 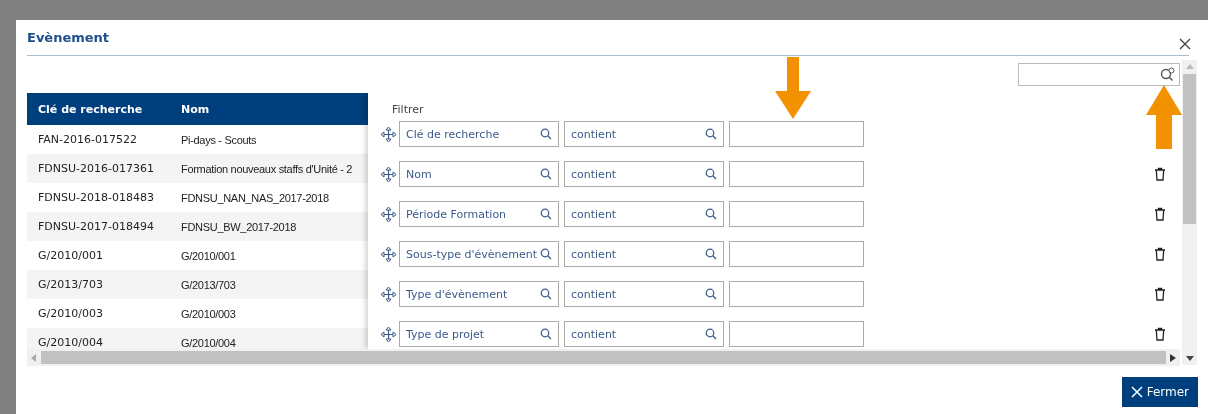 I want to click on close-icon, so click(x=1185, y=43).